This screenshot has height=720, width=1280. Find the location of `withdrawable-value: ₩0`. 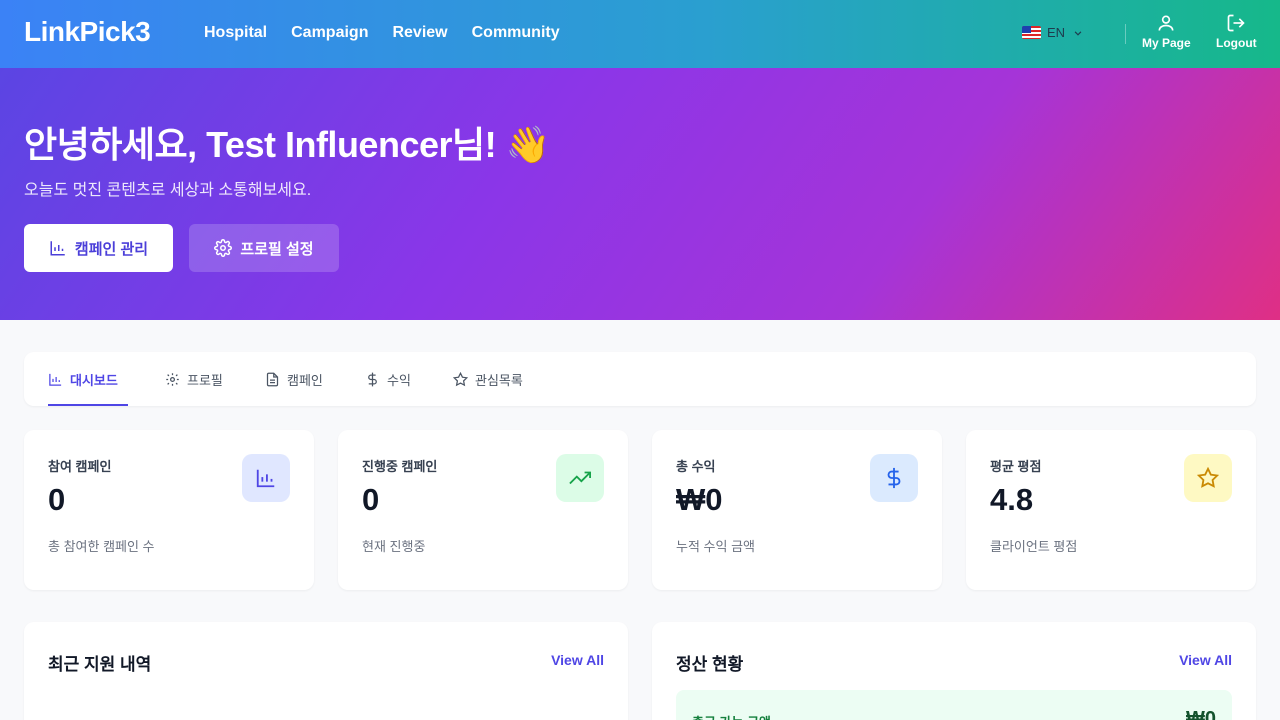

withdrawable-value: ₩0 is located at coordinates (1201, 714).